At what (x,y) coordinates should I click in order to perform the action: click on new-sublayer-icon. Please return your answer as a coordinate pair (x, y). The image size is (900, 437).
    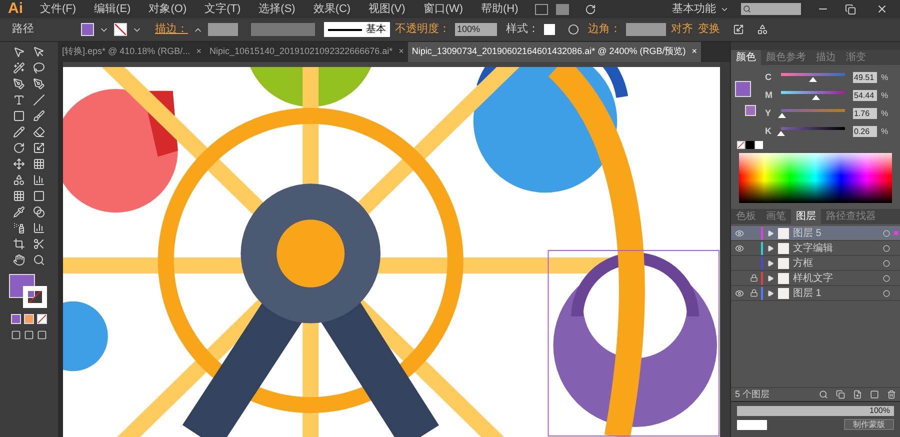
    Looking at the image, I should click on (857, 394).